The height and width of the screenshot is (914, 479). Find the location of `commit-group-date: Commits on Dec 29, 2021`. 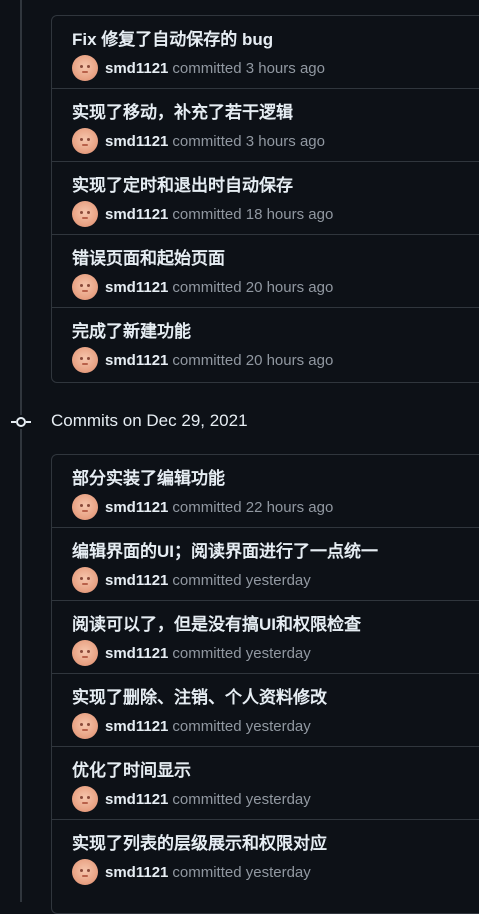

commit-group-date: Commits on Dec 29, 2021 is located at coordinates (149, 420).